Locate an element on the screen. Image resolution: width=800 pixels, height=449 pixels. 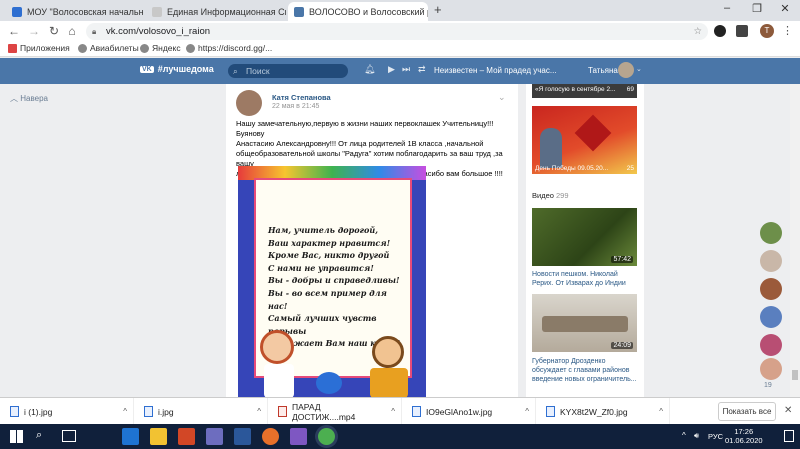
video-thumbnail: 57:42 is located at coordinates (584, 237).